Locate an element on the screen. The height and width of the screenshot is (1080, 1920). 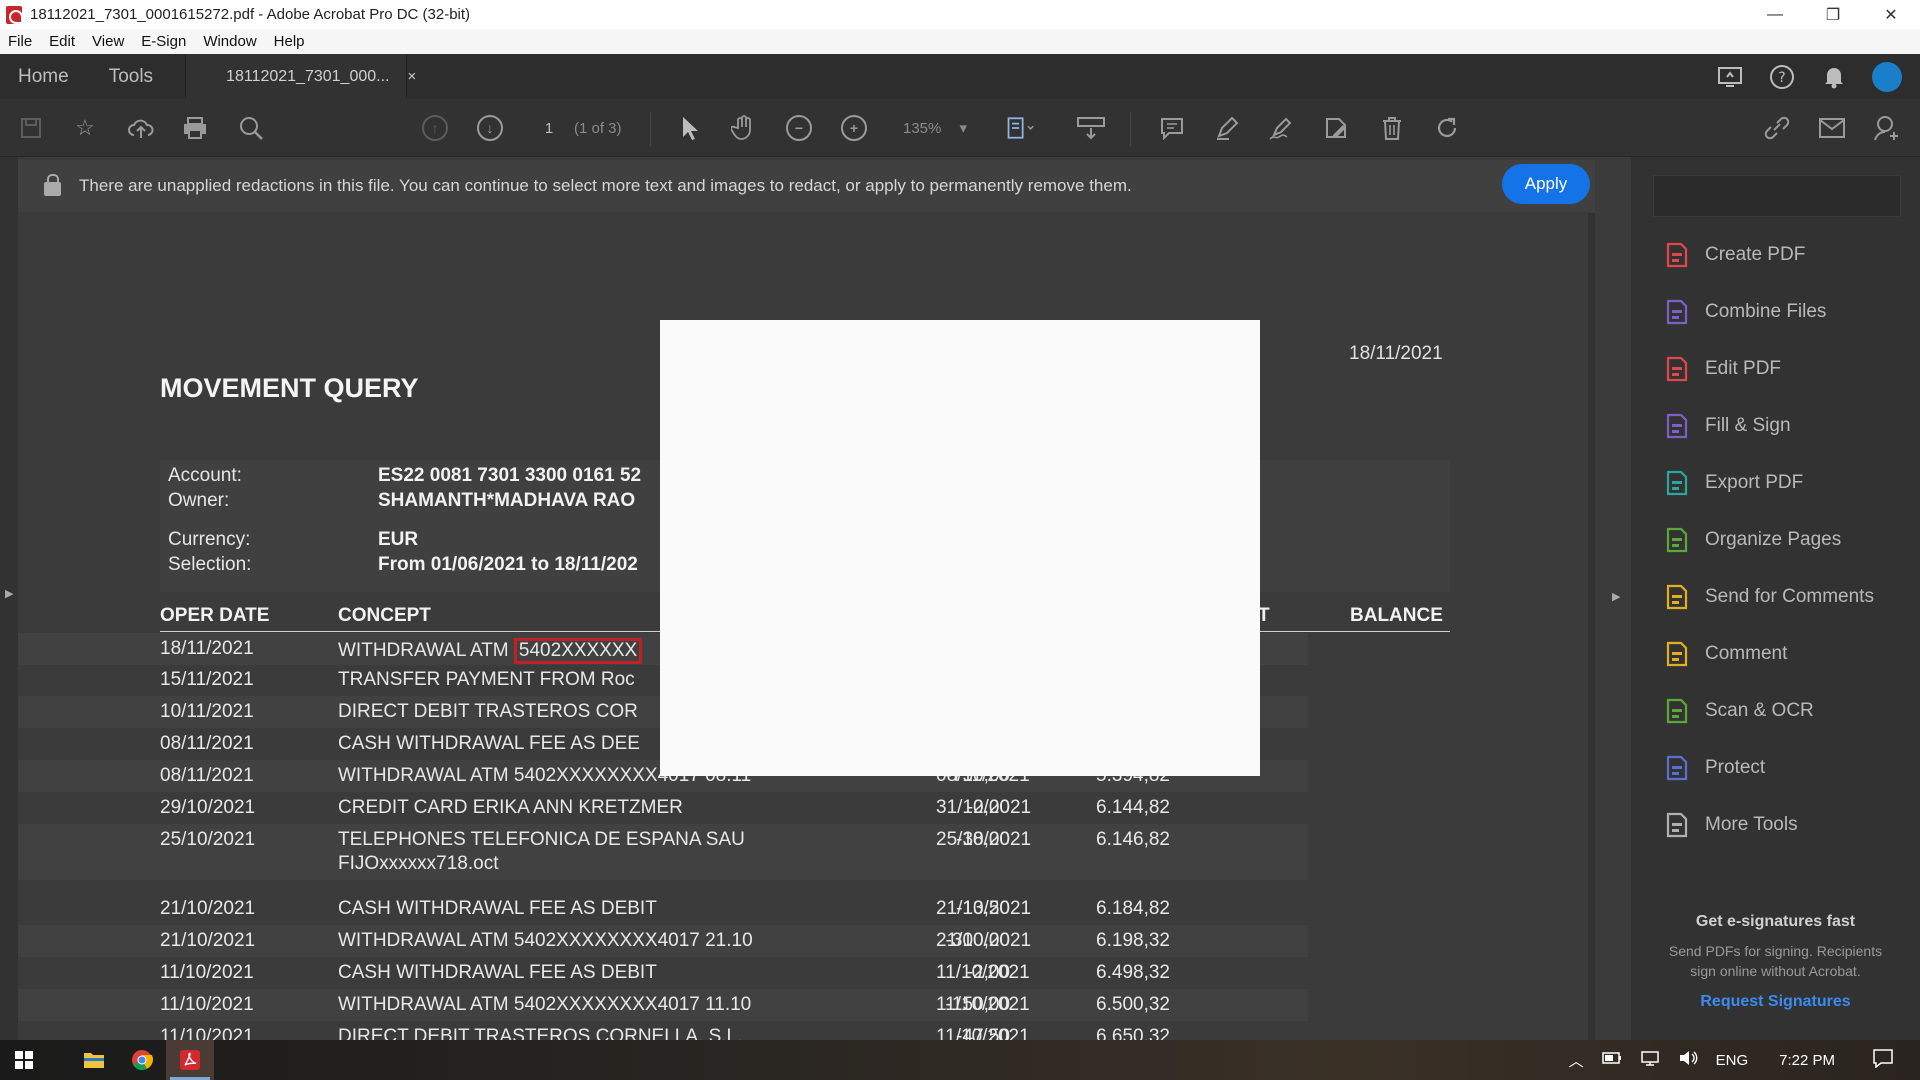
volume-icon is located at coordinates (1688, 1060).